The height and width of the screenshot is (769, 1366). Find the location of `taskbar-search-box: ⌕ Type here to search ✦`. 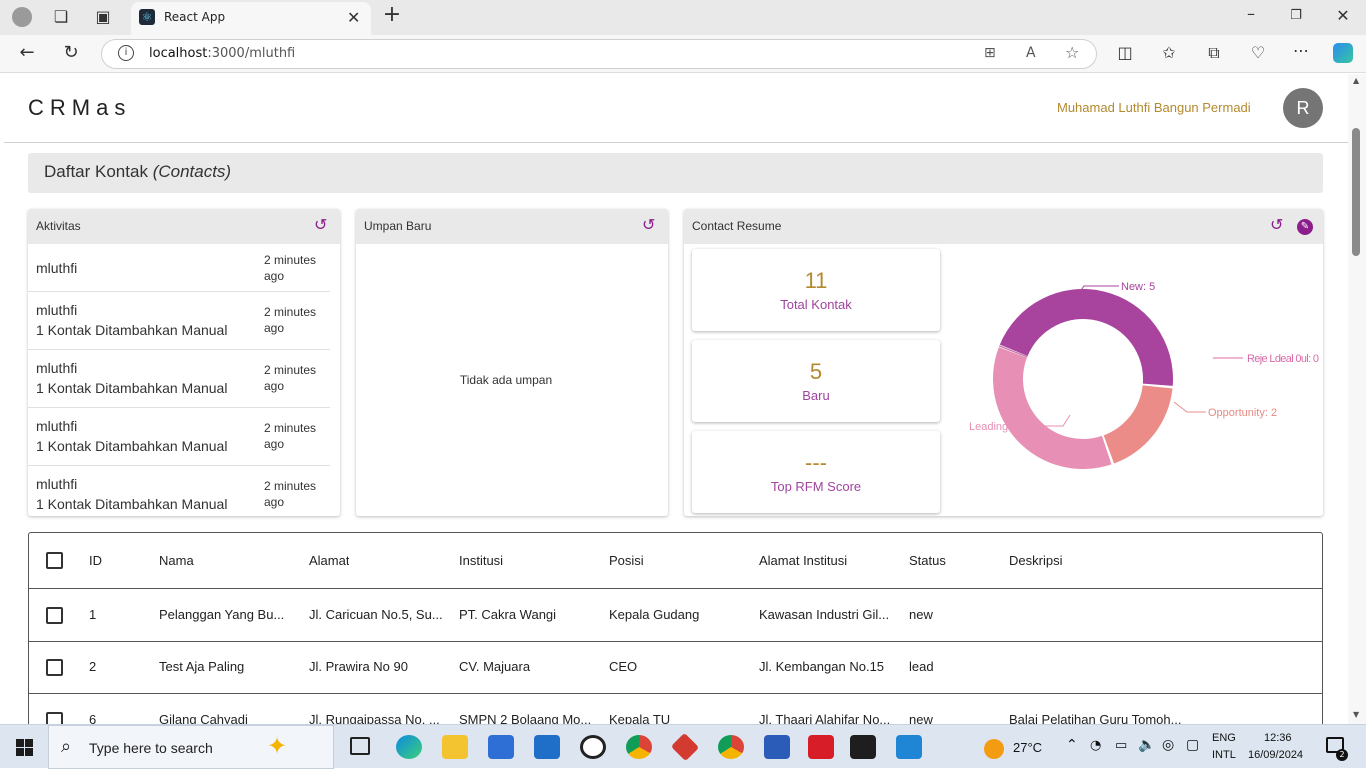

taskbar-search-box: ⌕ Type here to search ✦ is located at coordinates (191, 747).